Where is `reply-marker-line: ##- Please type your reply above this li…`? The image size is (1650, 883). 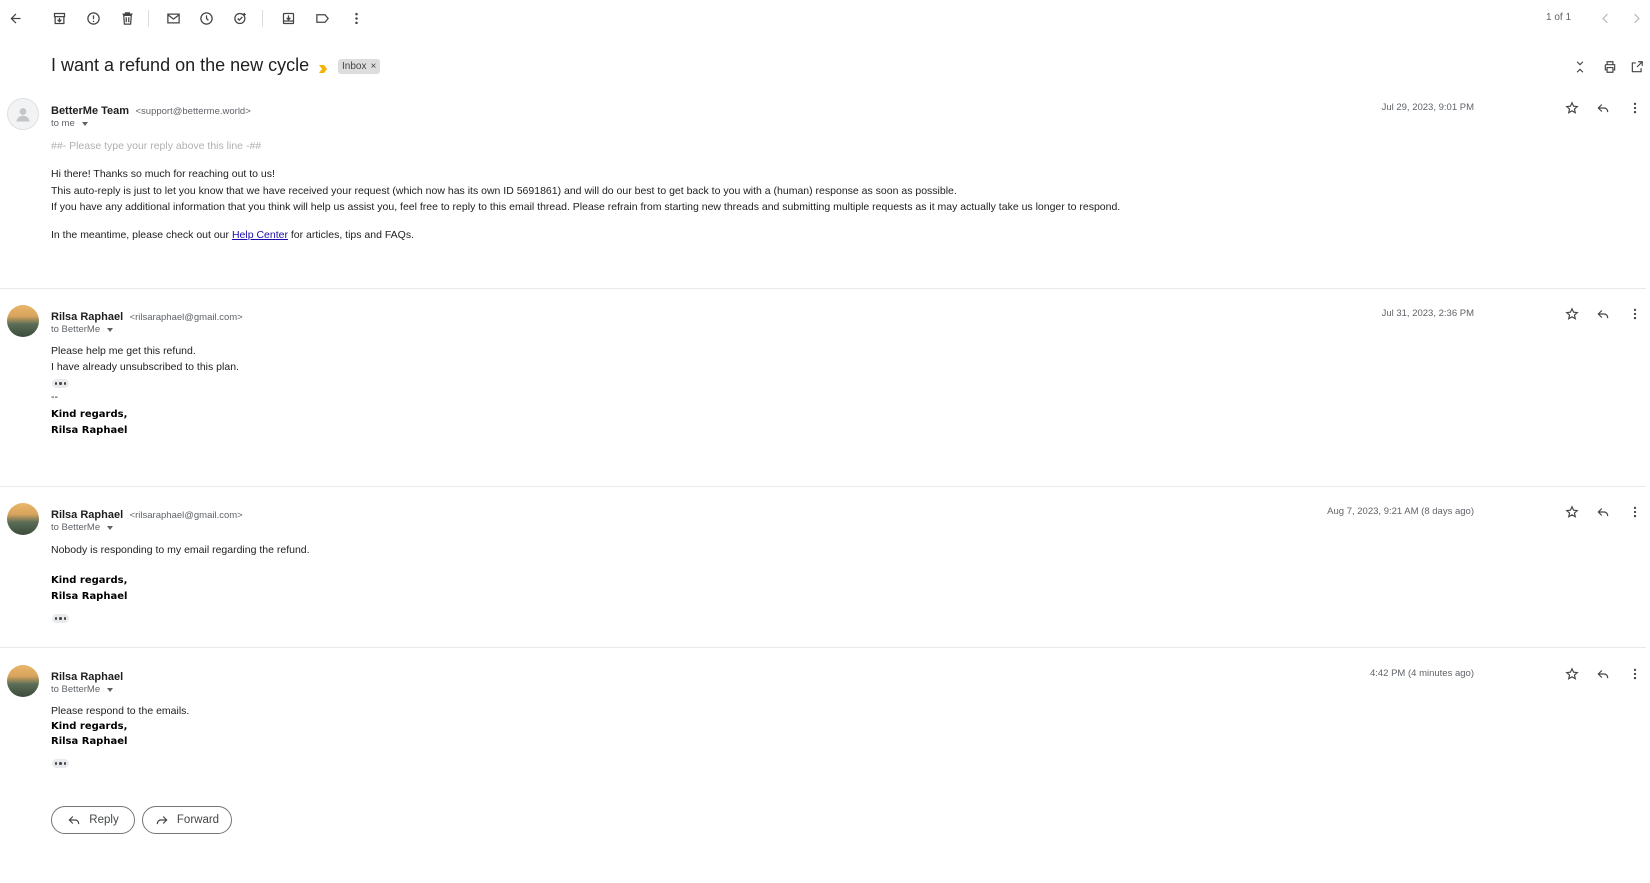
reply-marker-line: ##- Please type your reply above this li… is located at coordinates (156, 146).